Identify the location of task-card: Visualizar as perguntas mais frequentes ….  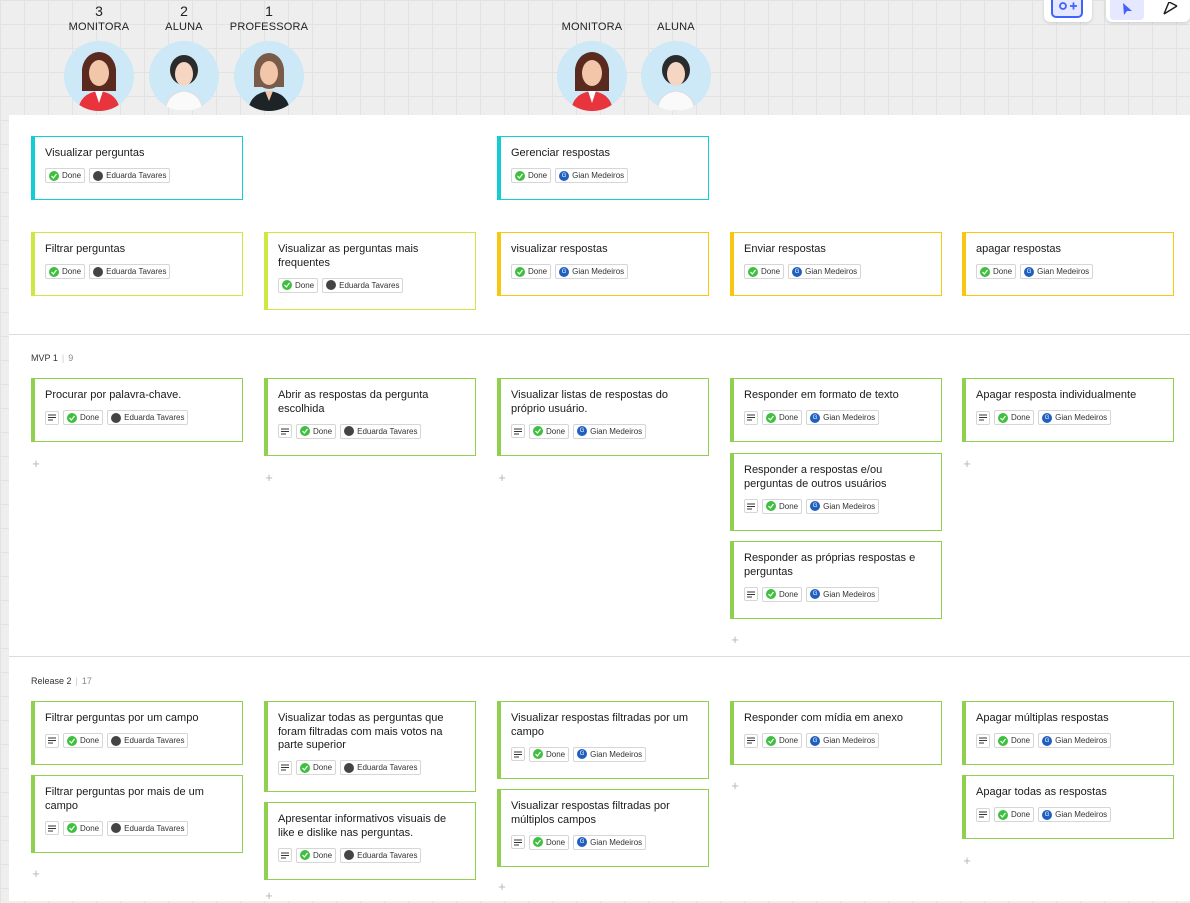
(370, 271).